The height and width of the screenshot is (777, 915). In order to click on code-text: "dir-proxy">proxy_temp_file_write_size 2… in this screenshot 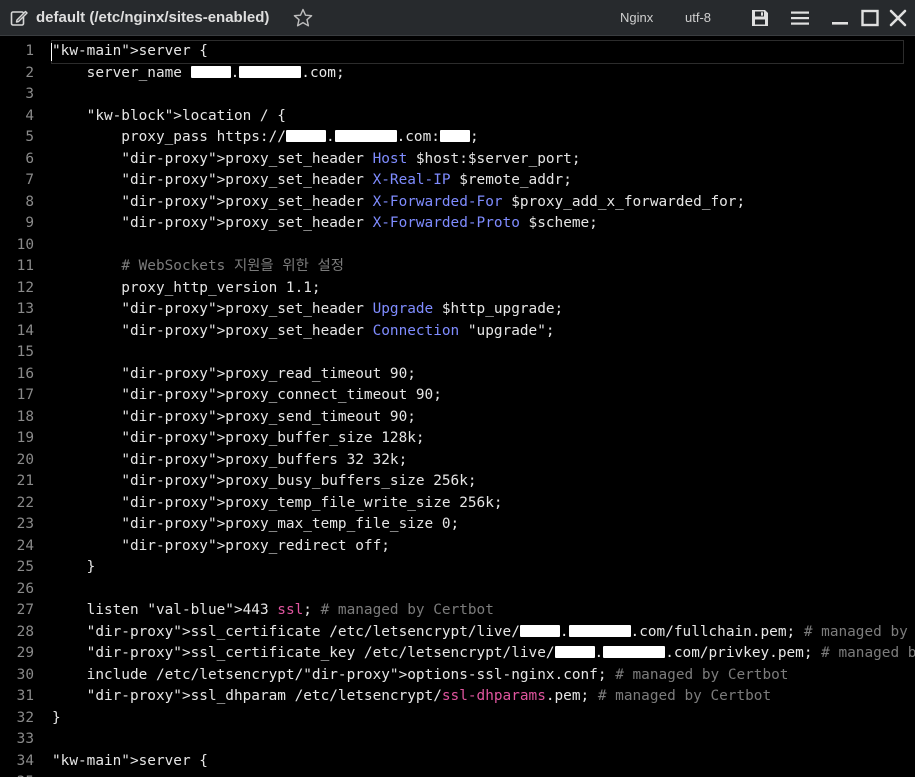, I will do `click(477, 504)`.